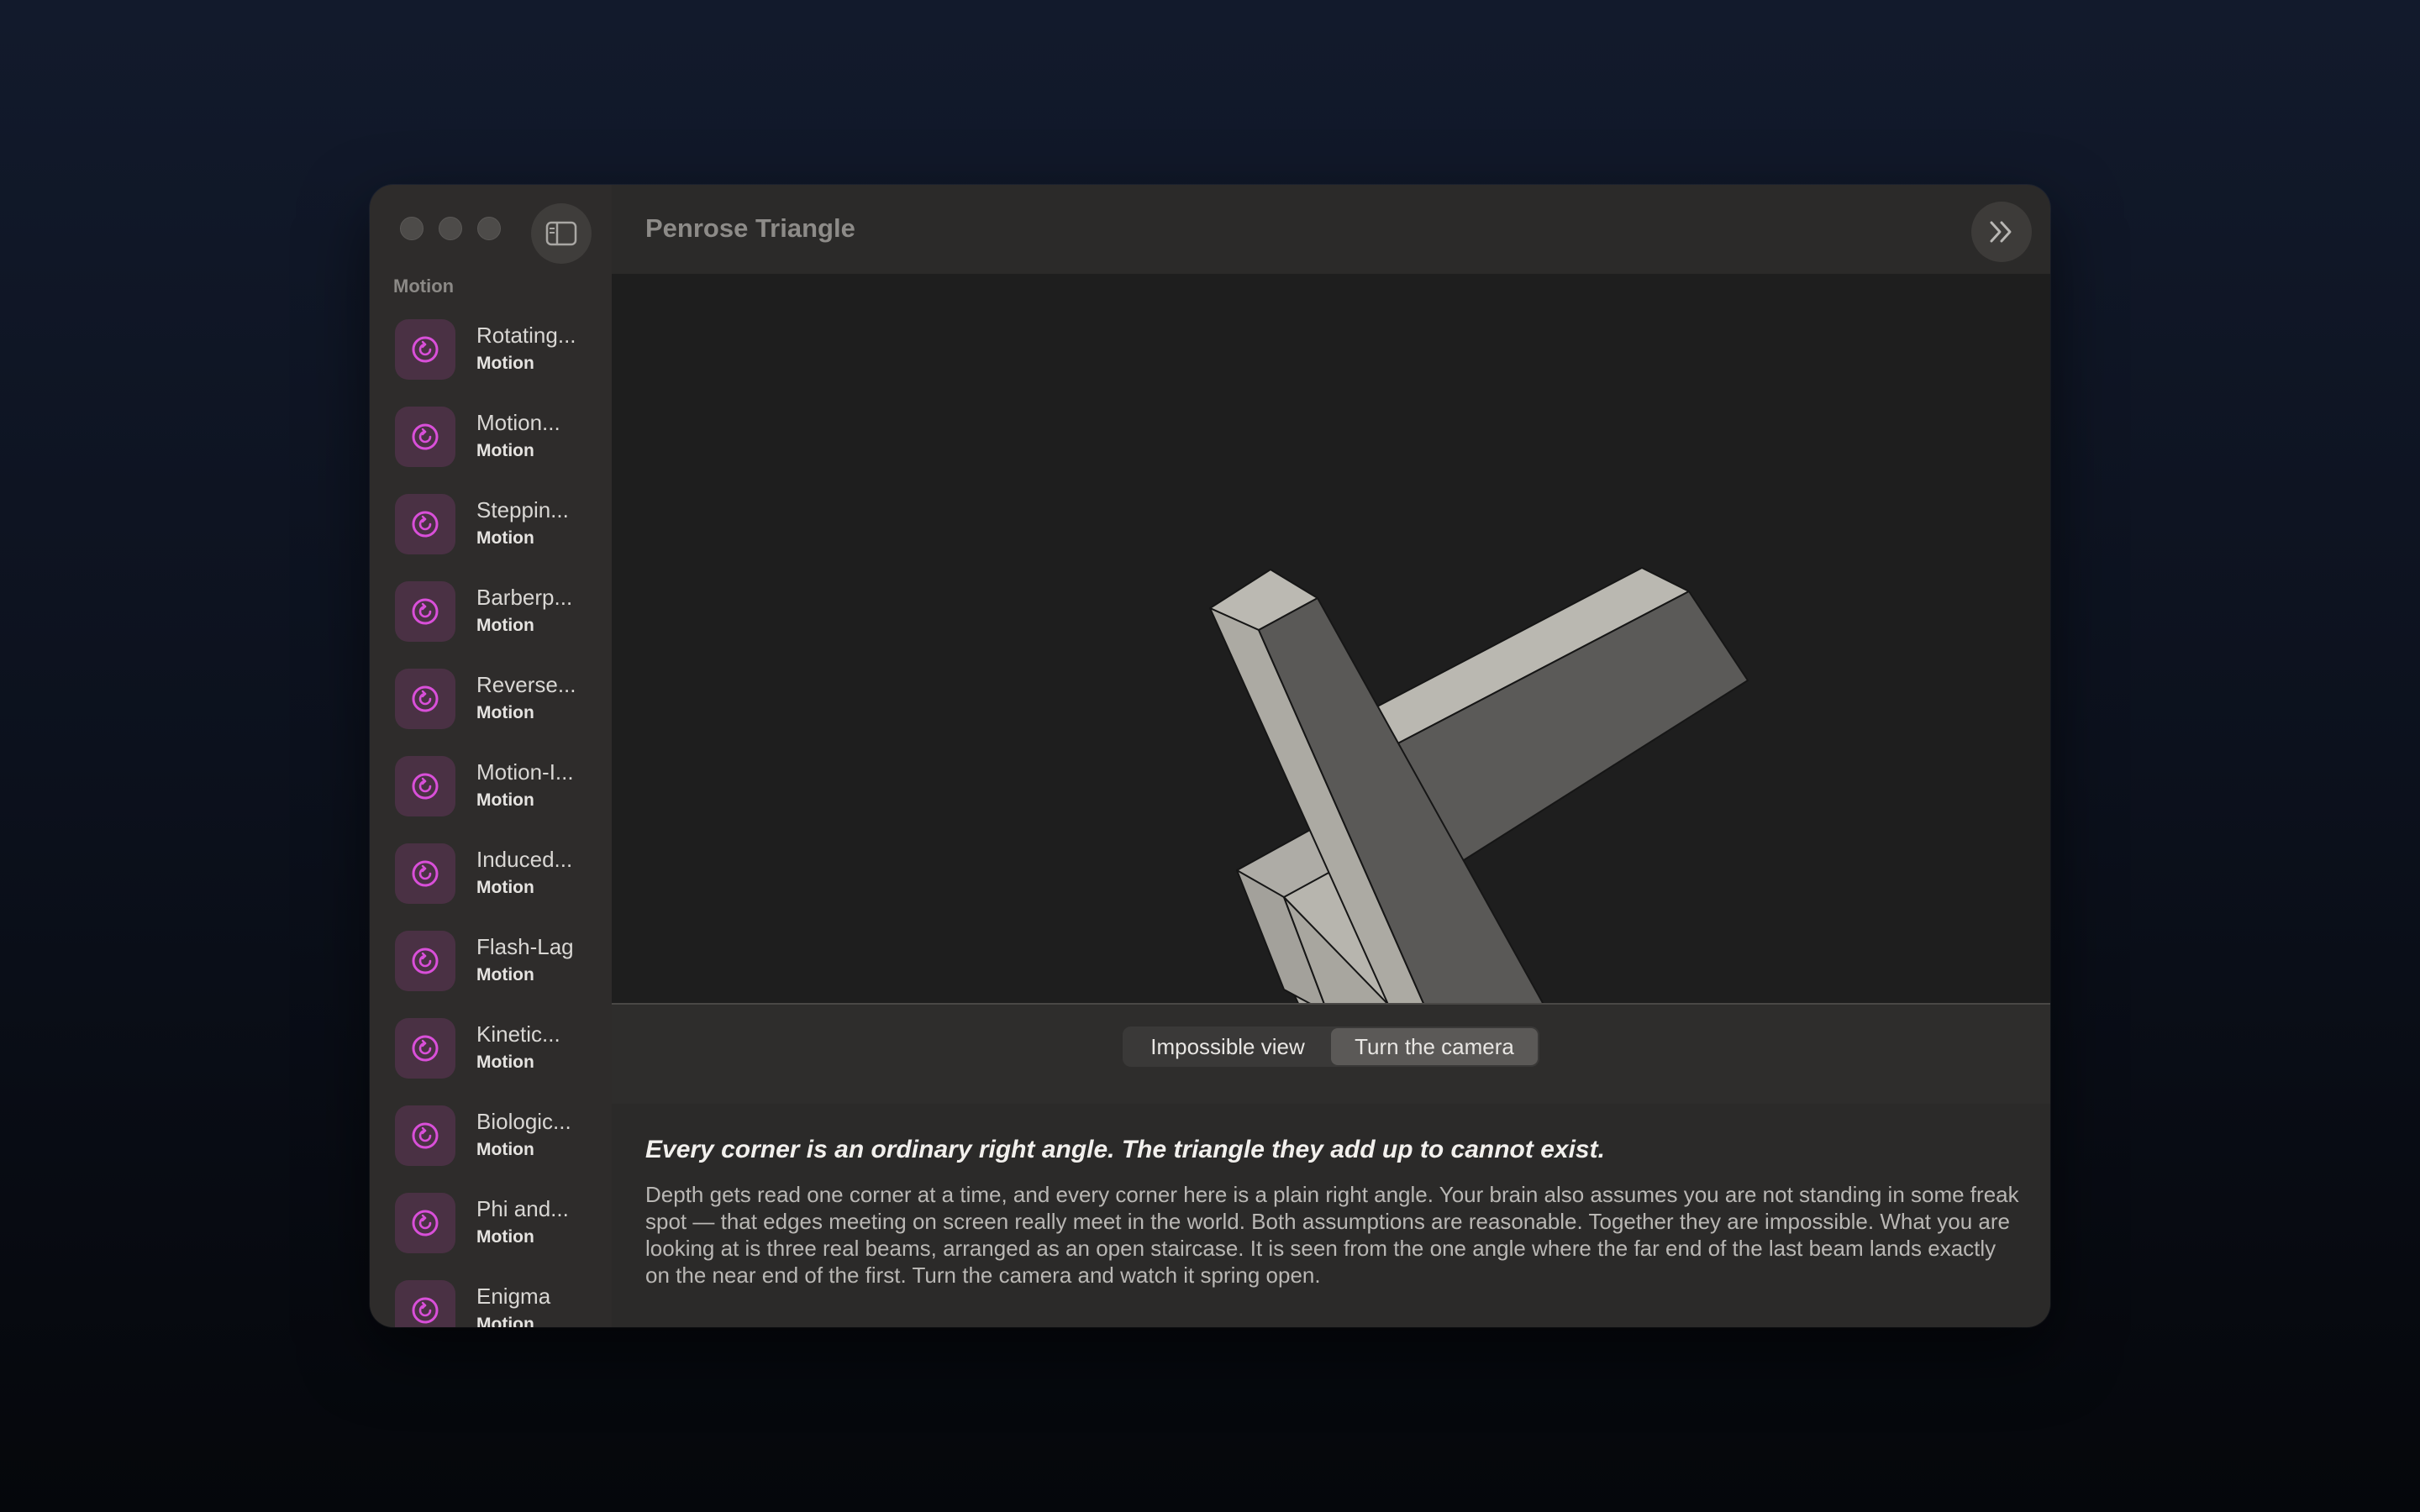 The image size is (2420, 1512). I want to click on sidebar-item: Steppin... Motion, so click(491, 529).